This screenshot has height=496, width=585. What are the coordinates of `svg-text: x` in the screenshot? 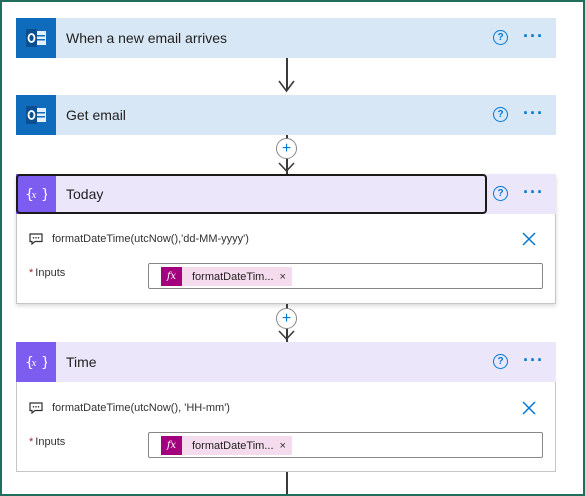 It's located at (34, 364).